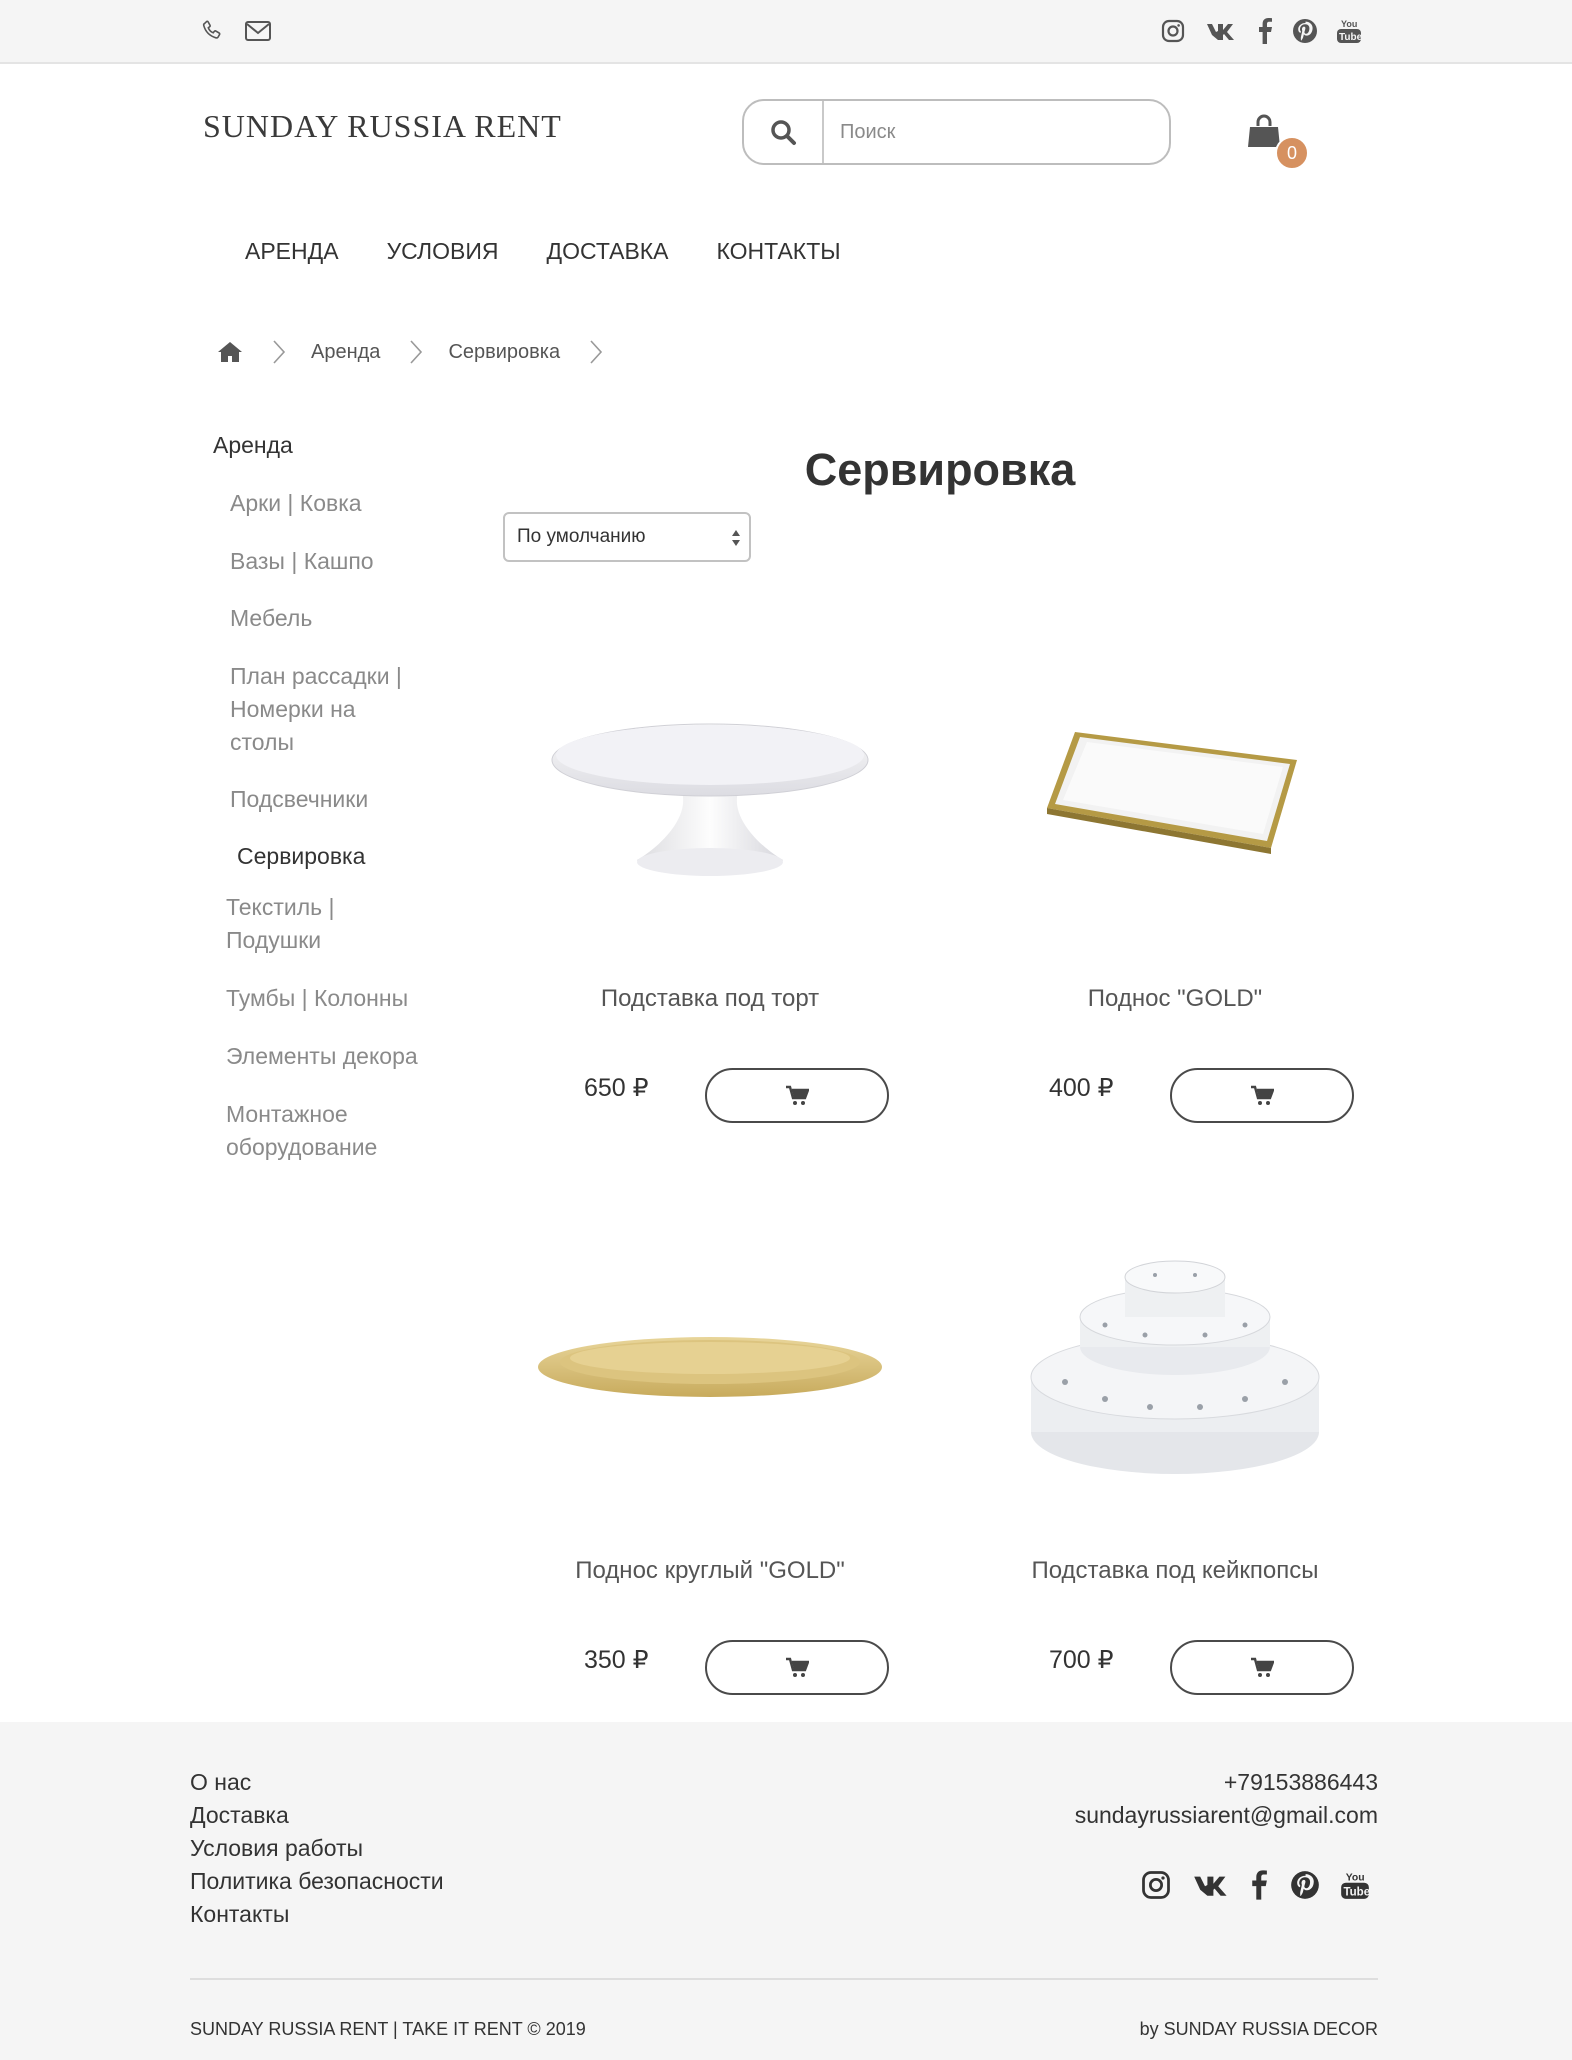  What do you see at coordinates (382, 126) in the screenshot?
I see `site-logo: SUNDAY RUSSIA RENT` at bounding box center [382, 126].